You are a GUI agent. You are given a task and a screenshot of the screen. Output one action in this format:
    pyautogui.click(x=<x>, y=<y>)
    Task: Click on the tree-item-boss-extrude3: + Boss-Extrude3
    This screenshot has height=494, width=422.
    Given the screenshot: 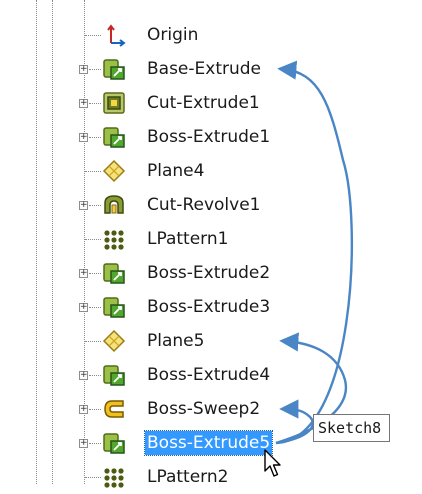 What is the action you would take?
    pyautogui.click(x=211, y=307)
    